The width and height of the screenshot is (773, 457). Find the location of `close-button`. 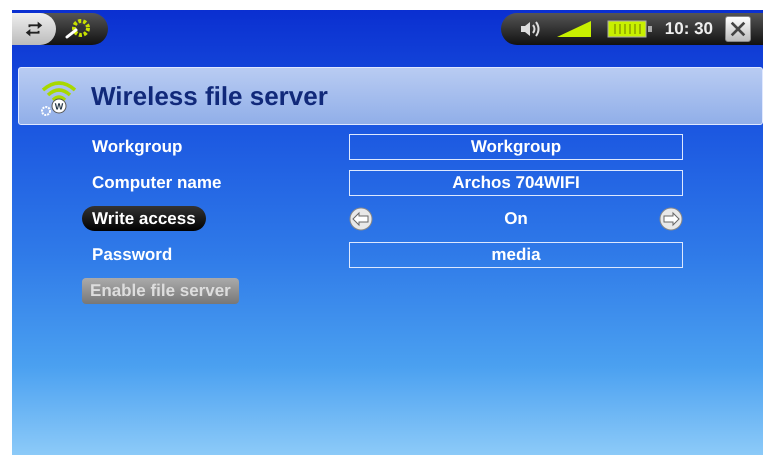

close-button is located at coordinates (738, 29).